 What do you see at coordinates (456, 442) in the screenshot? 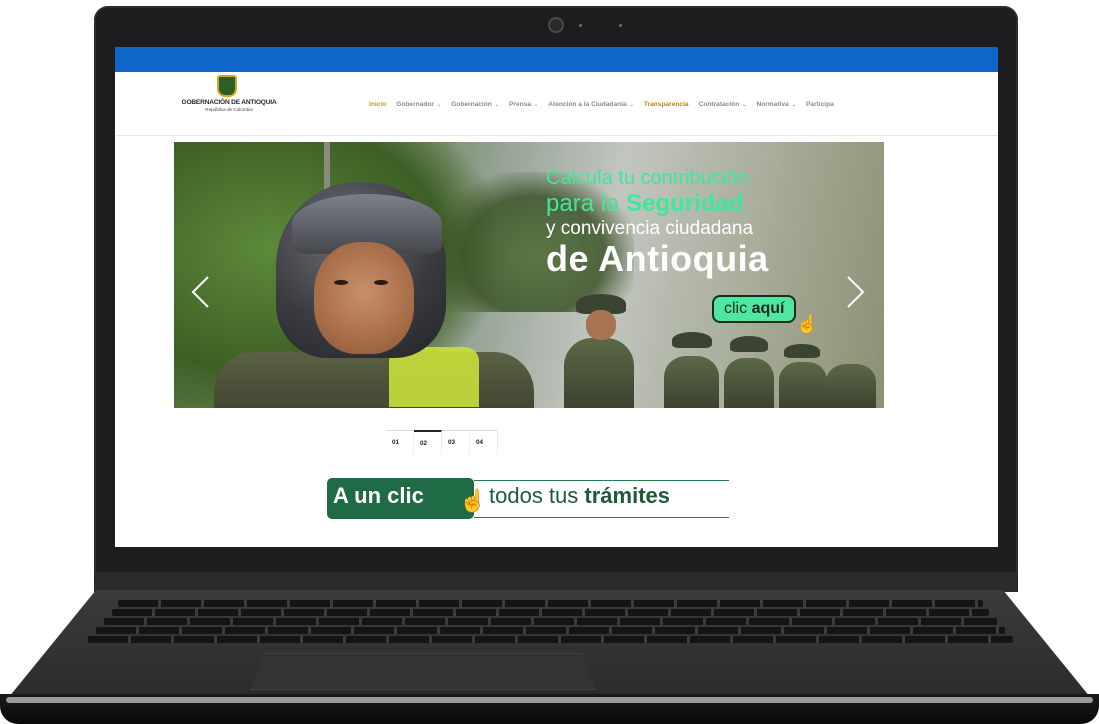
I see `pager-item-03: 03` at bounding box center [456, 442].